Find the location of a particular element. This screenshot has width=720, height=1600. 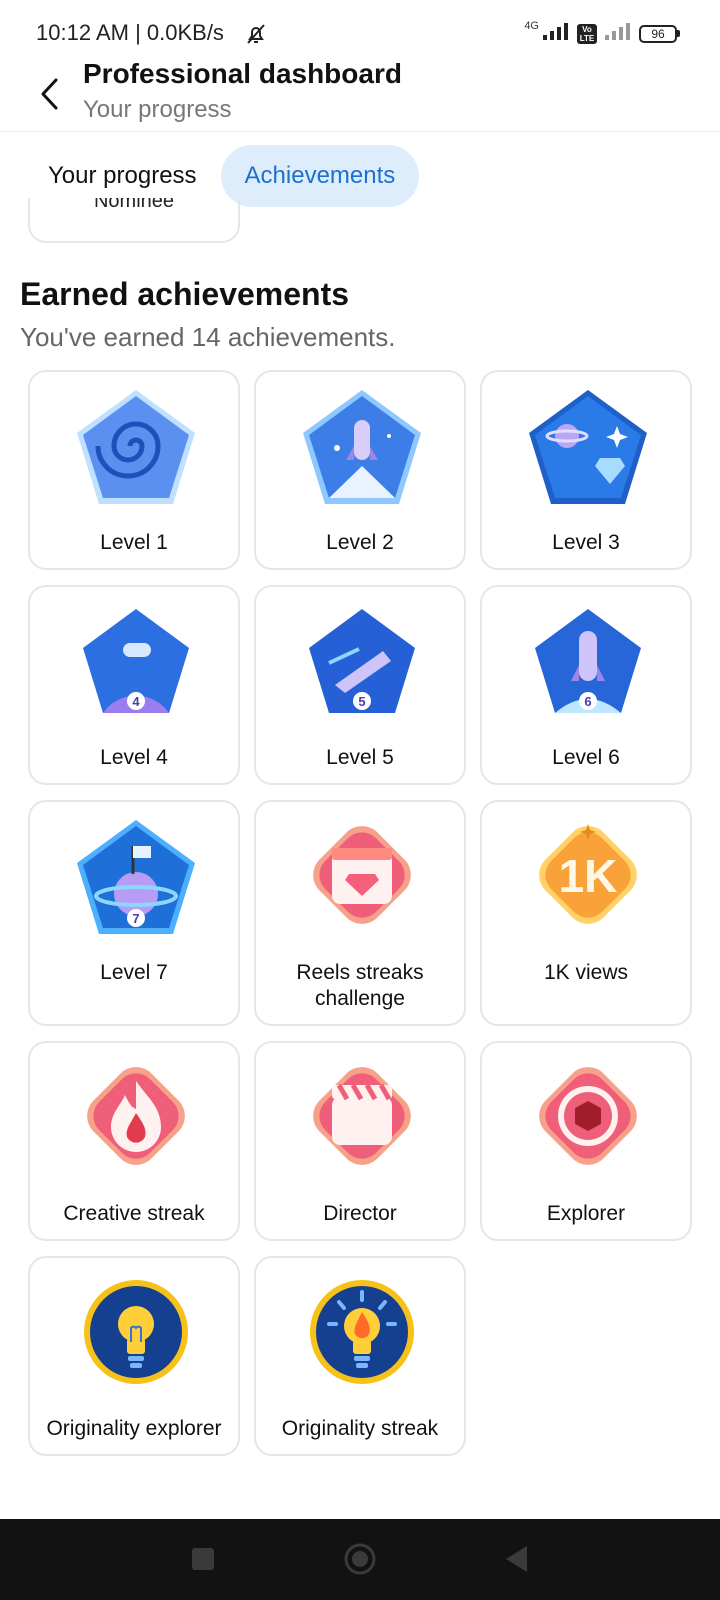

battery-icon: 96 is located at coordinates (659, 33).